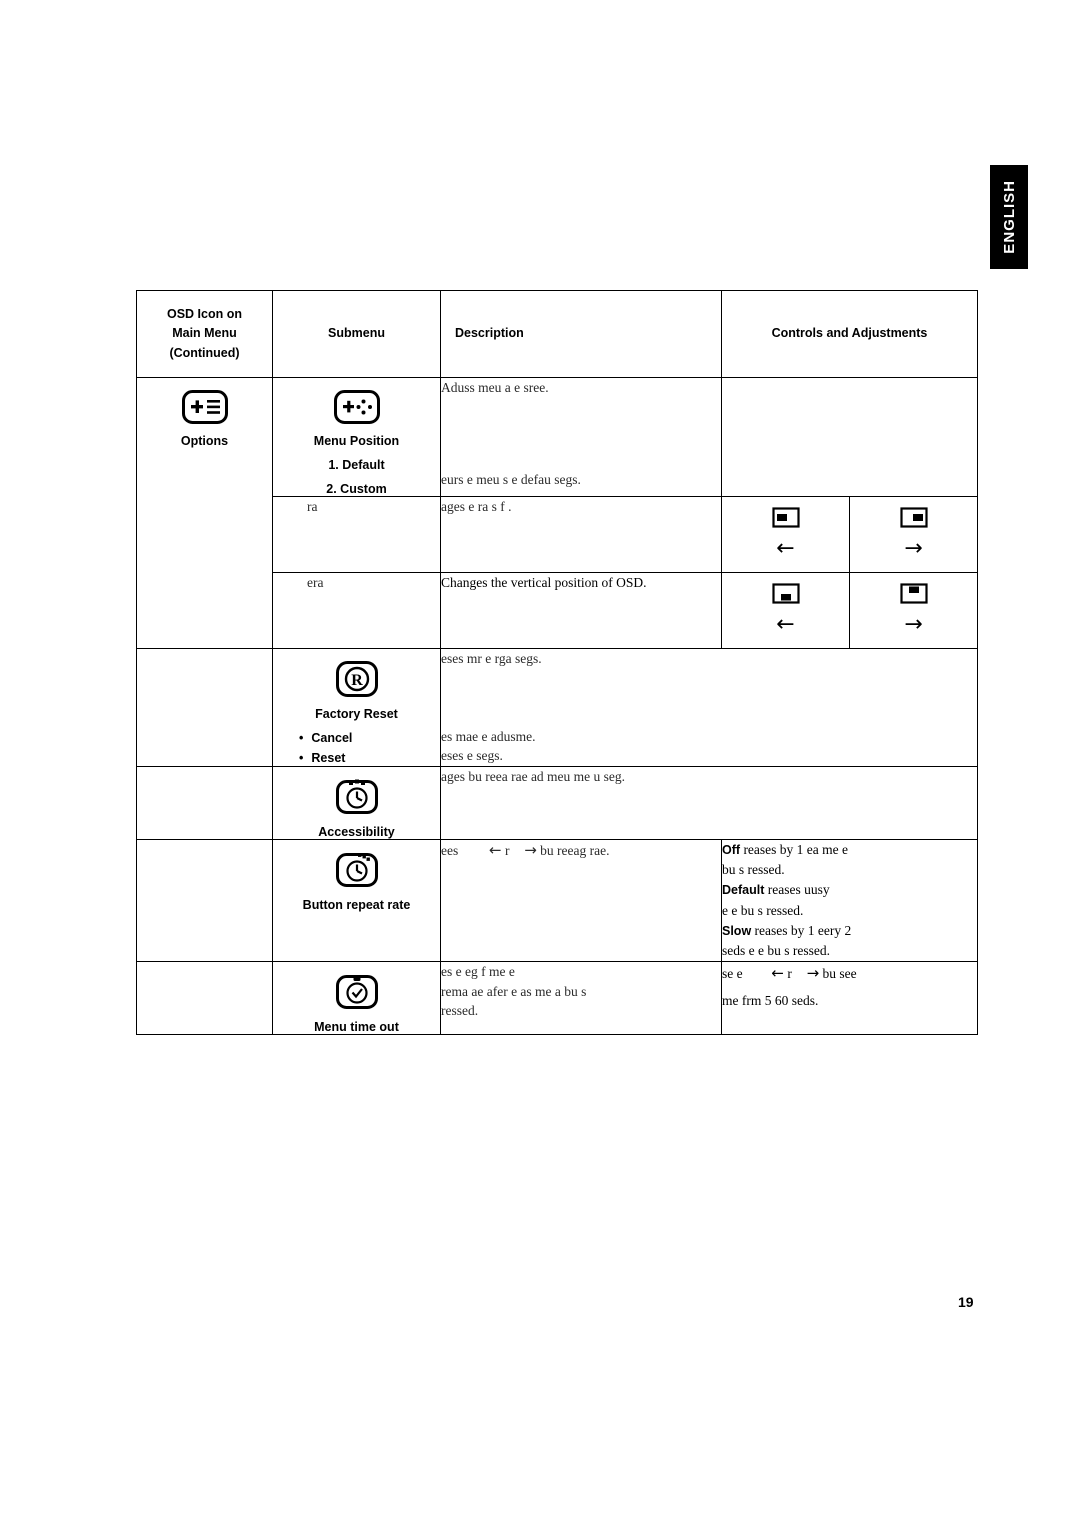  What do you see at coordinates (488, 736) in the screenshot?
I see `description-factory-reset-line2: es mae e adusme.` at bounding box center [488, 736].